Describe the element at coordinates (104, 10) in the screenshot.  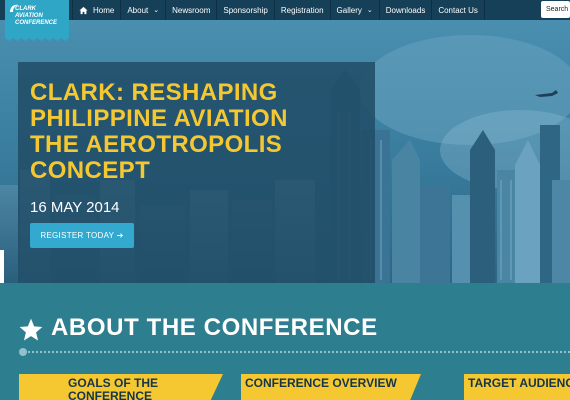
I see `nav-label-home: Home` at that location.